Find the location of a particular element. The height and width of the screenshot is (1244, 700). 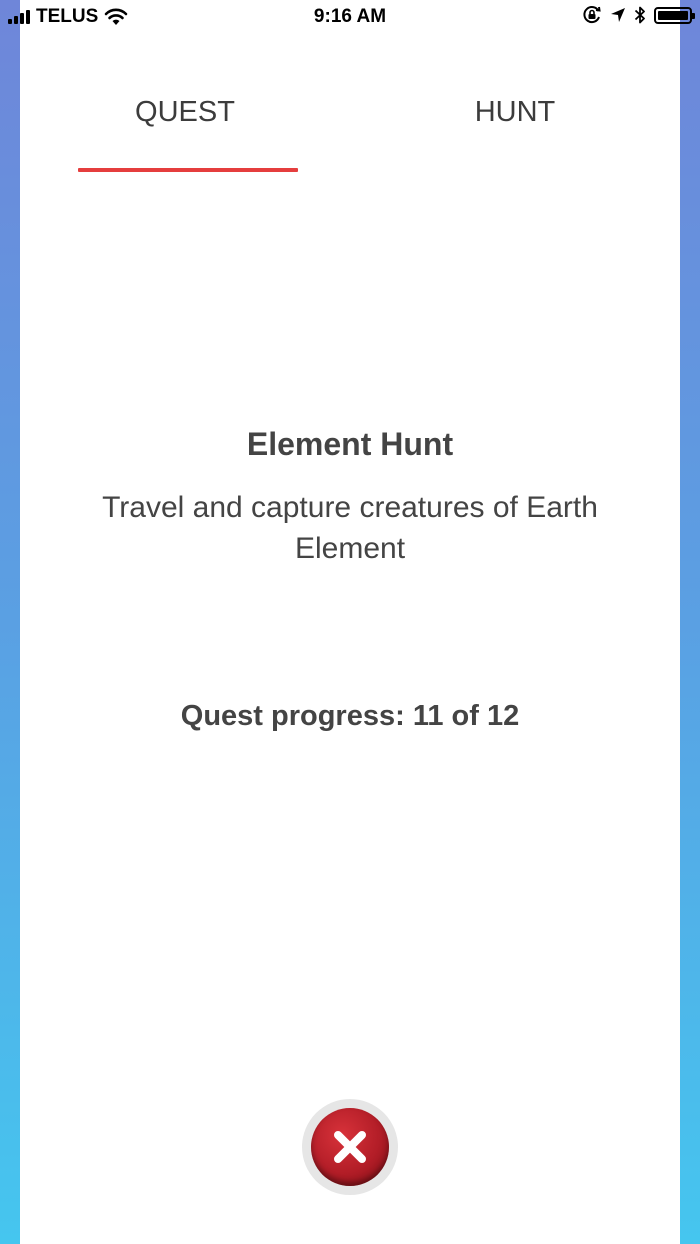

status-bar-right is located at coordinates (638, 15).